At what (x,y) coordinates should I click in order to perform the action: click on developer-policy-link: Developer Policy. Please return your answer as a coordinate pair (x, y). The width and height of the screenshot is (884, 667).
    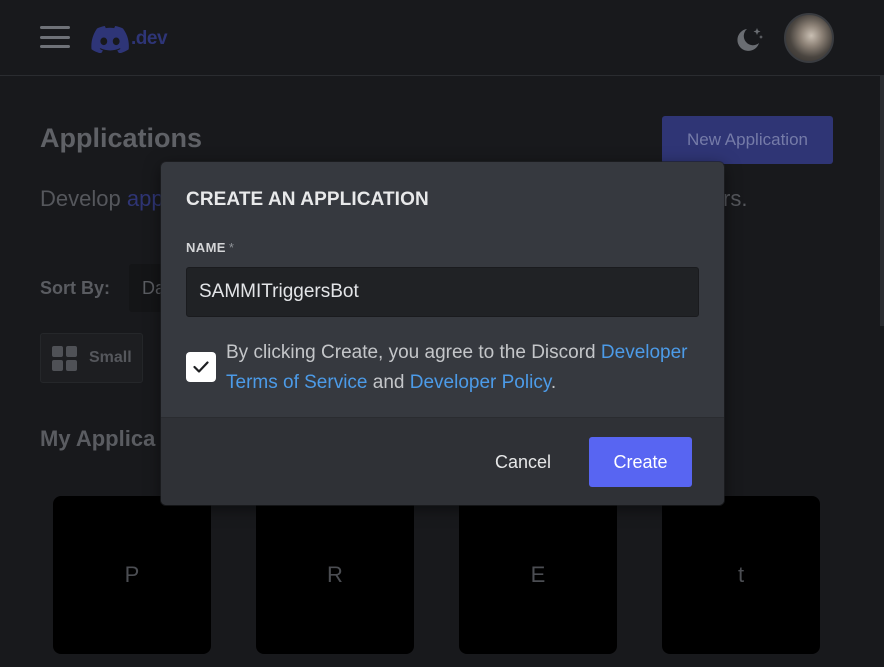
    Looking at the image, I should click on (480, 382).